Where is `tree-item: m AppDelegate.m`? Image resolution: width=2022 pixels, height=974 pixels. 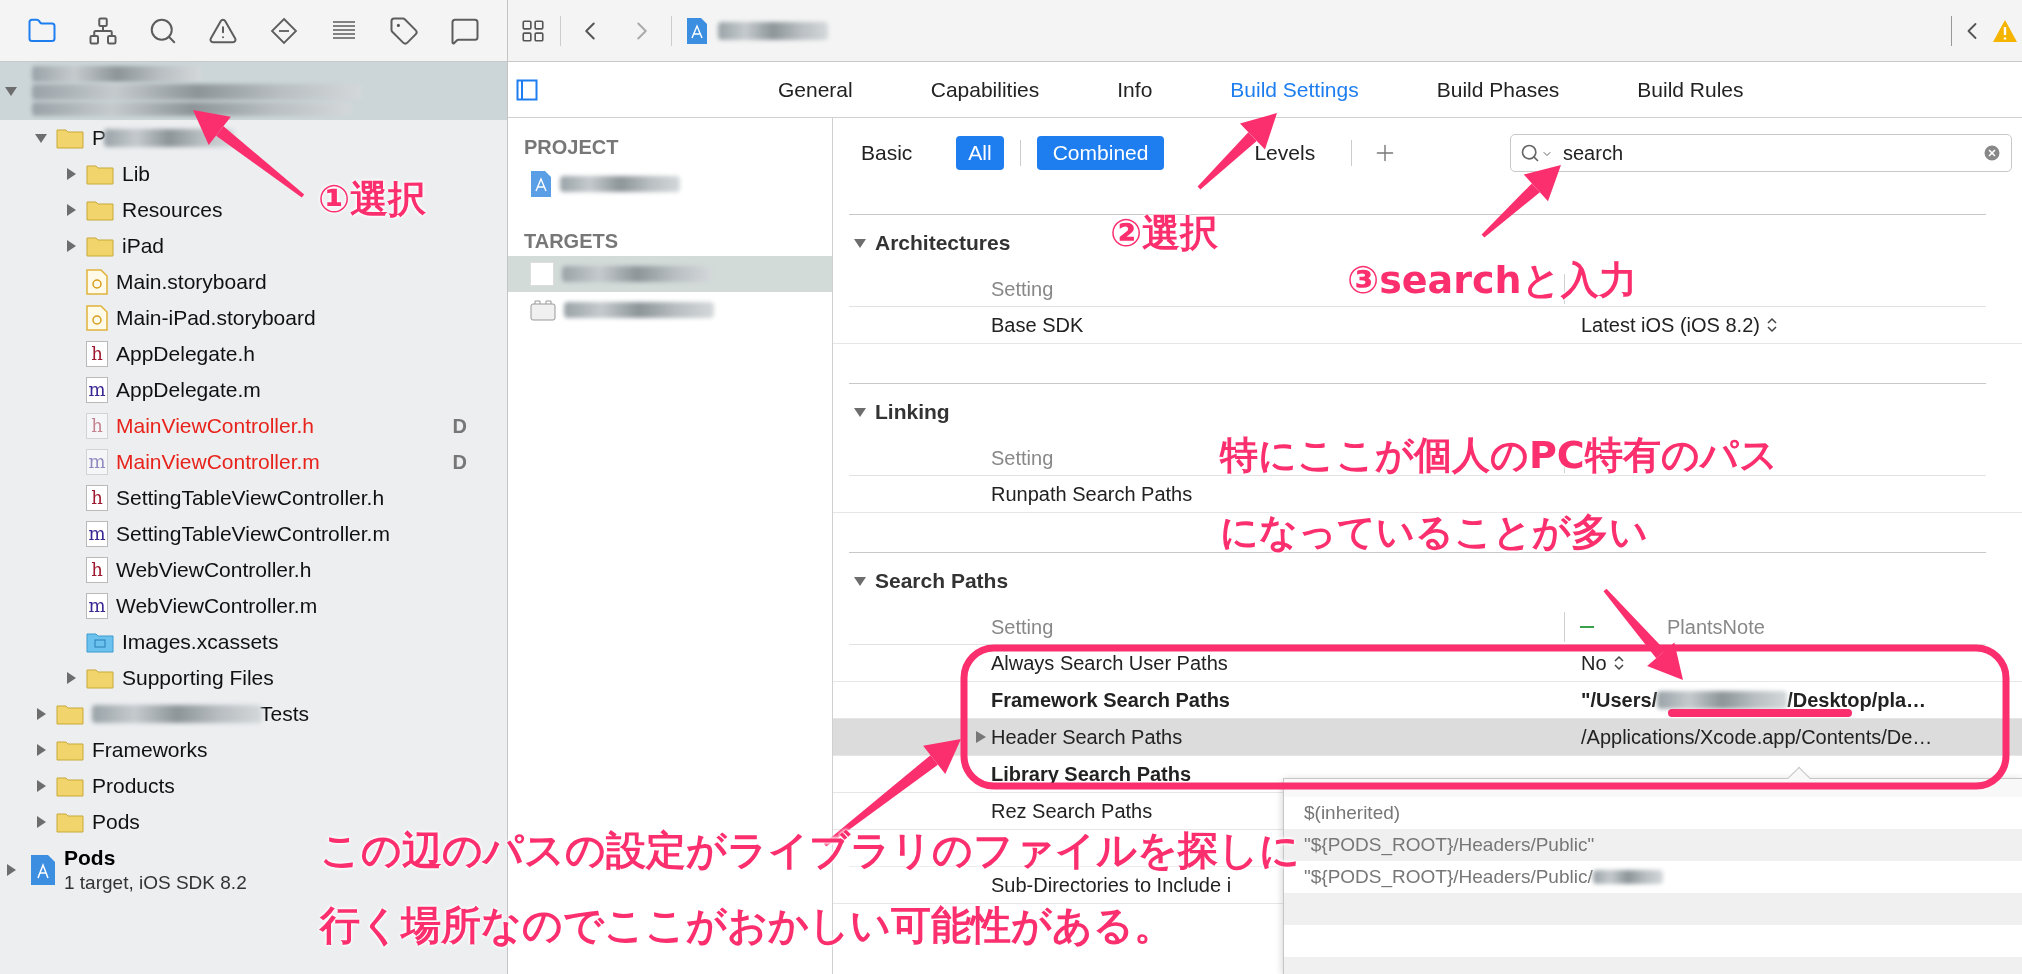
tree-item: m AppDelegate.m is located at coordinates (132, 390).